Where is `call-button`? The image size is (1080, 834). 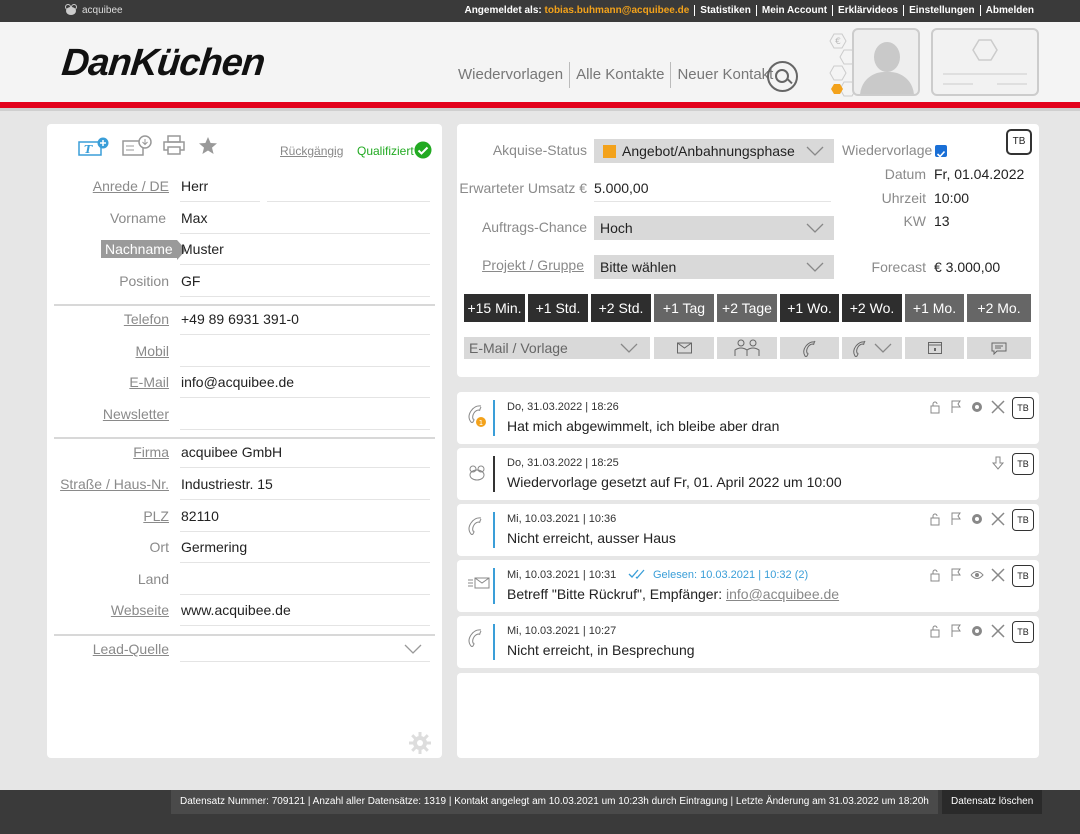 call-button is located at coordinates (809, 348).